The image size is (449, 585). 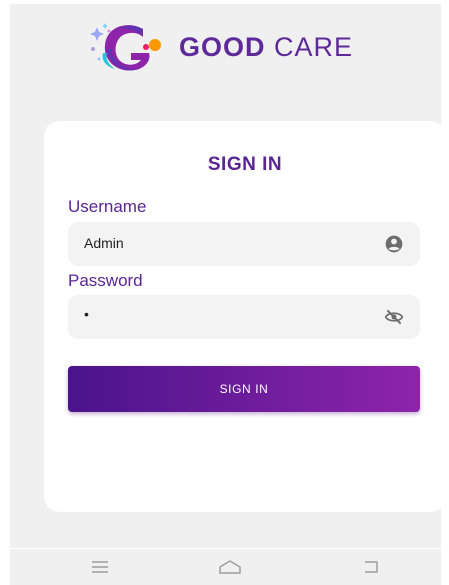 What do you see at coordinates (230, 567) in the screenshot?
I see `home-icon` at bounding box center [230, 567].